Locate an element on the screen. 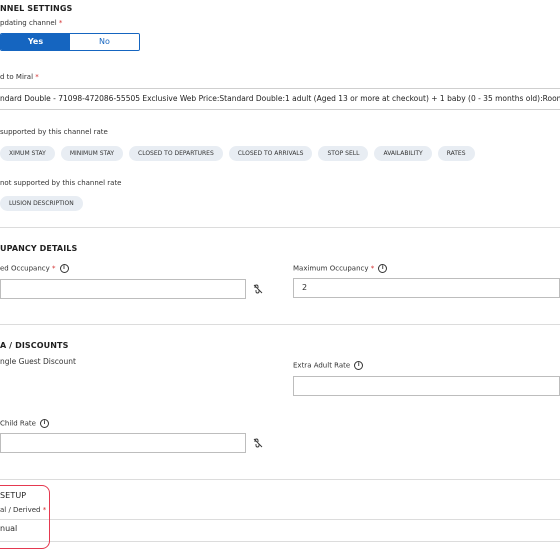  child-rate-input is located at coordinates (123, 443).